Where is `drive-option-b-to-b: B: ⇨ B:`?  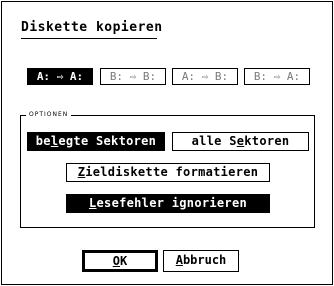
drive-option-b-to-b: B: ⇨ B: is located at coordinates (133, 76).